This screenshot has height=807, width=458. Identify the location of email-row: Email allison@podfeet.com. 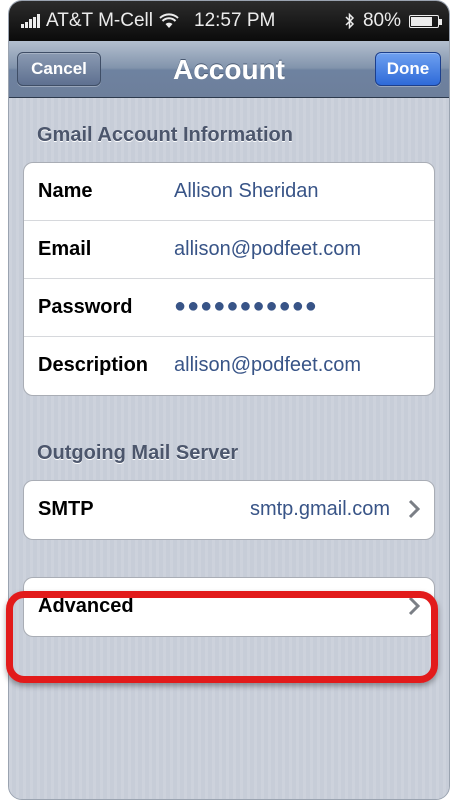
(229, 250).